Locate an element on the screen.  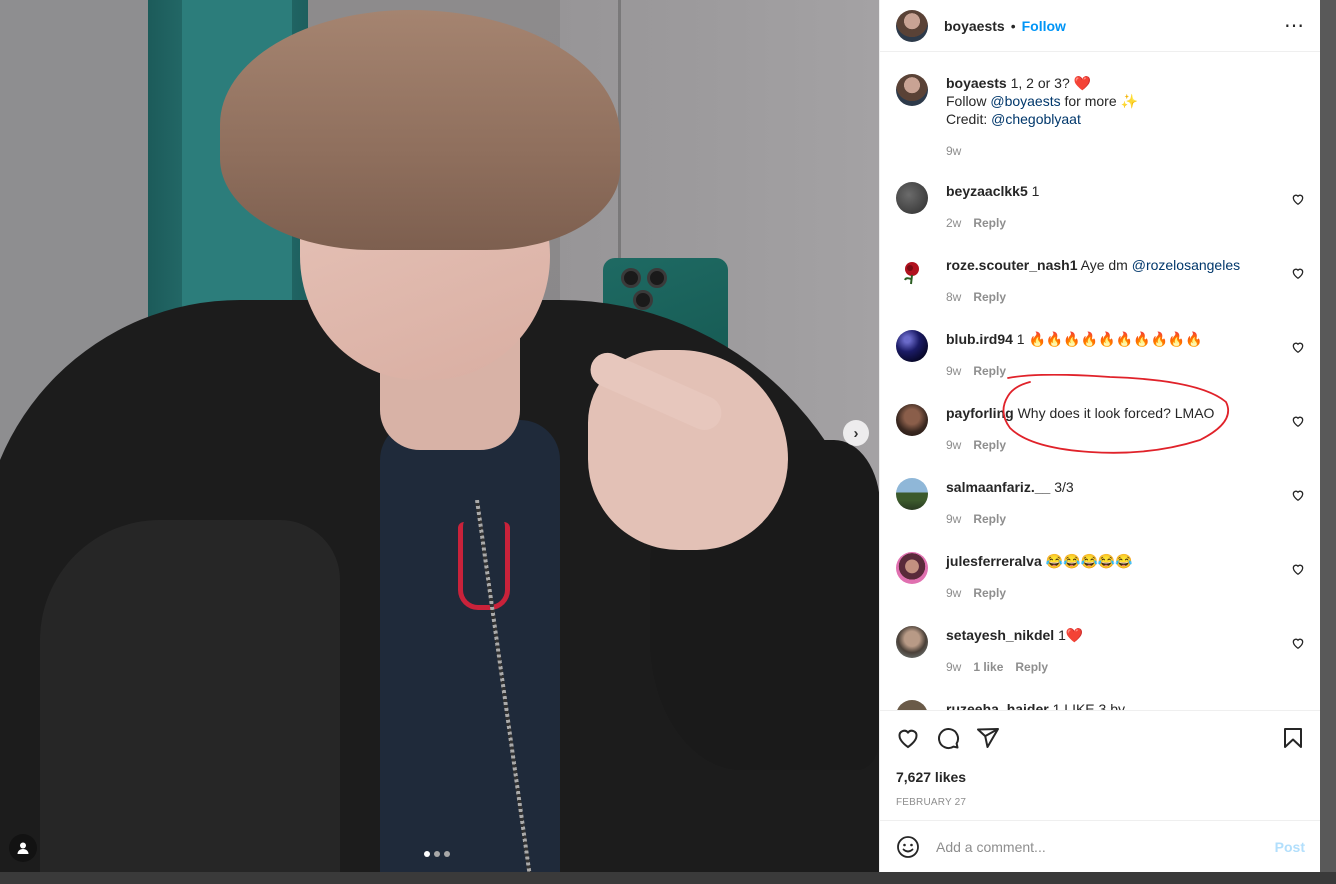
comment-text: 1 LIKE 3 by is located at coordinates (1088, 705).